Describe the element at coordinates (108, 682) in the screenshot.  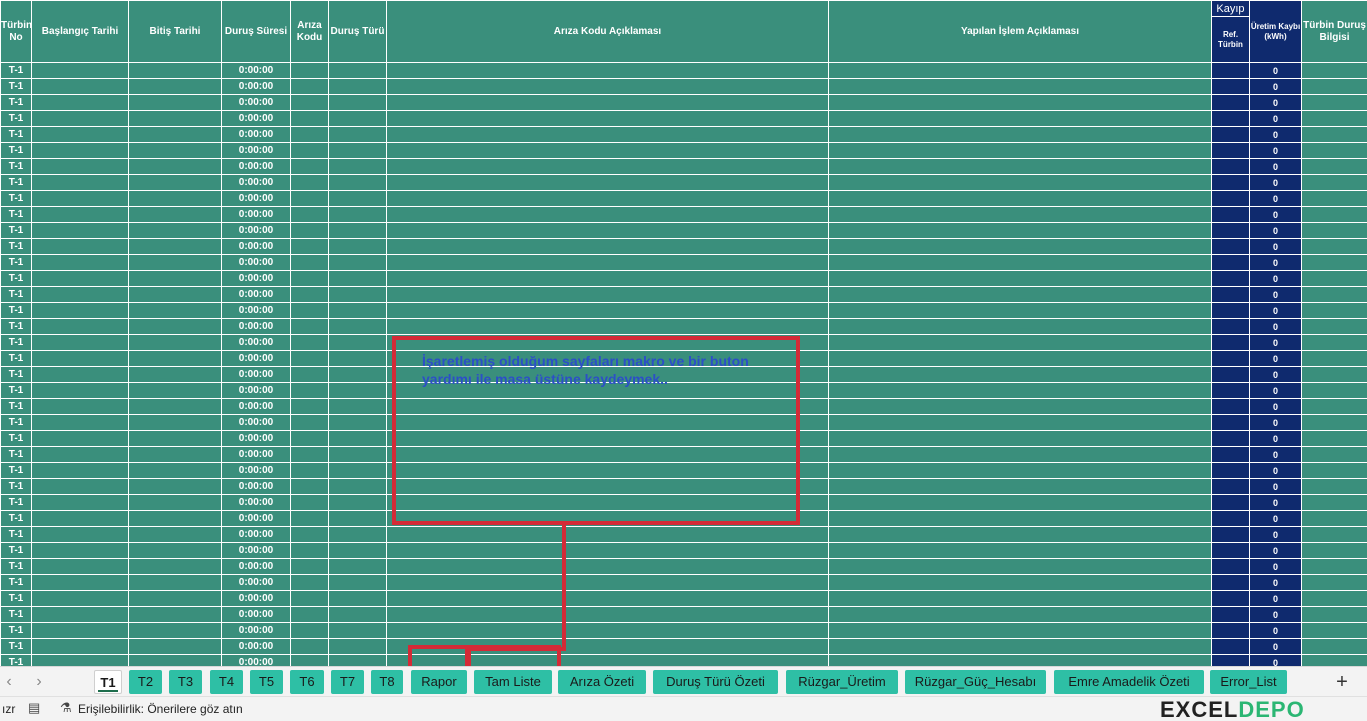
I see `sheet-tab: T1` at that location.